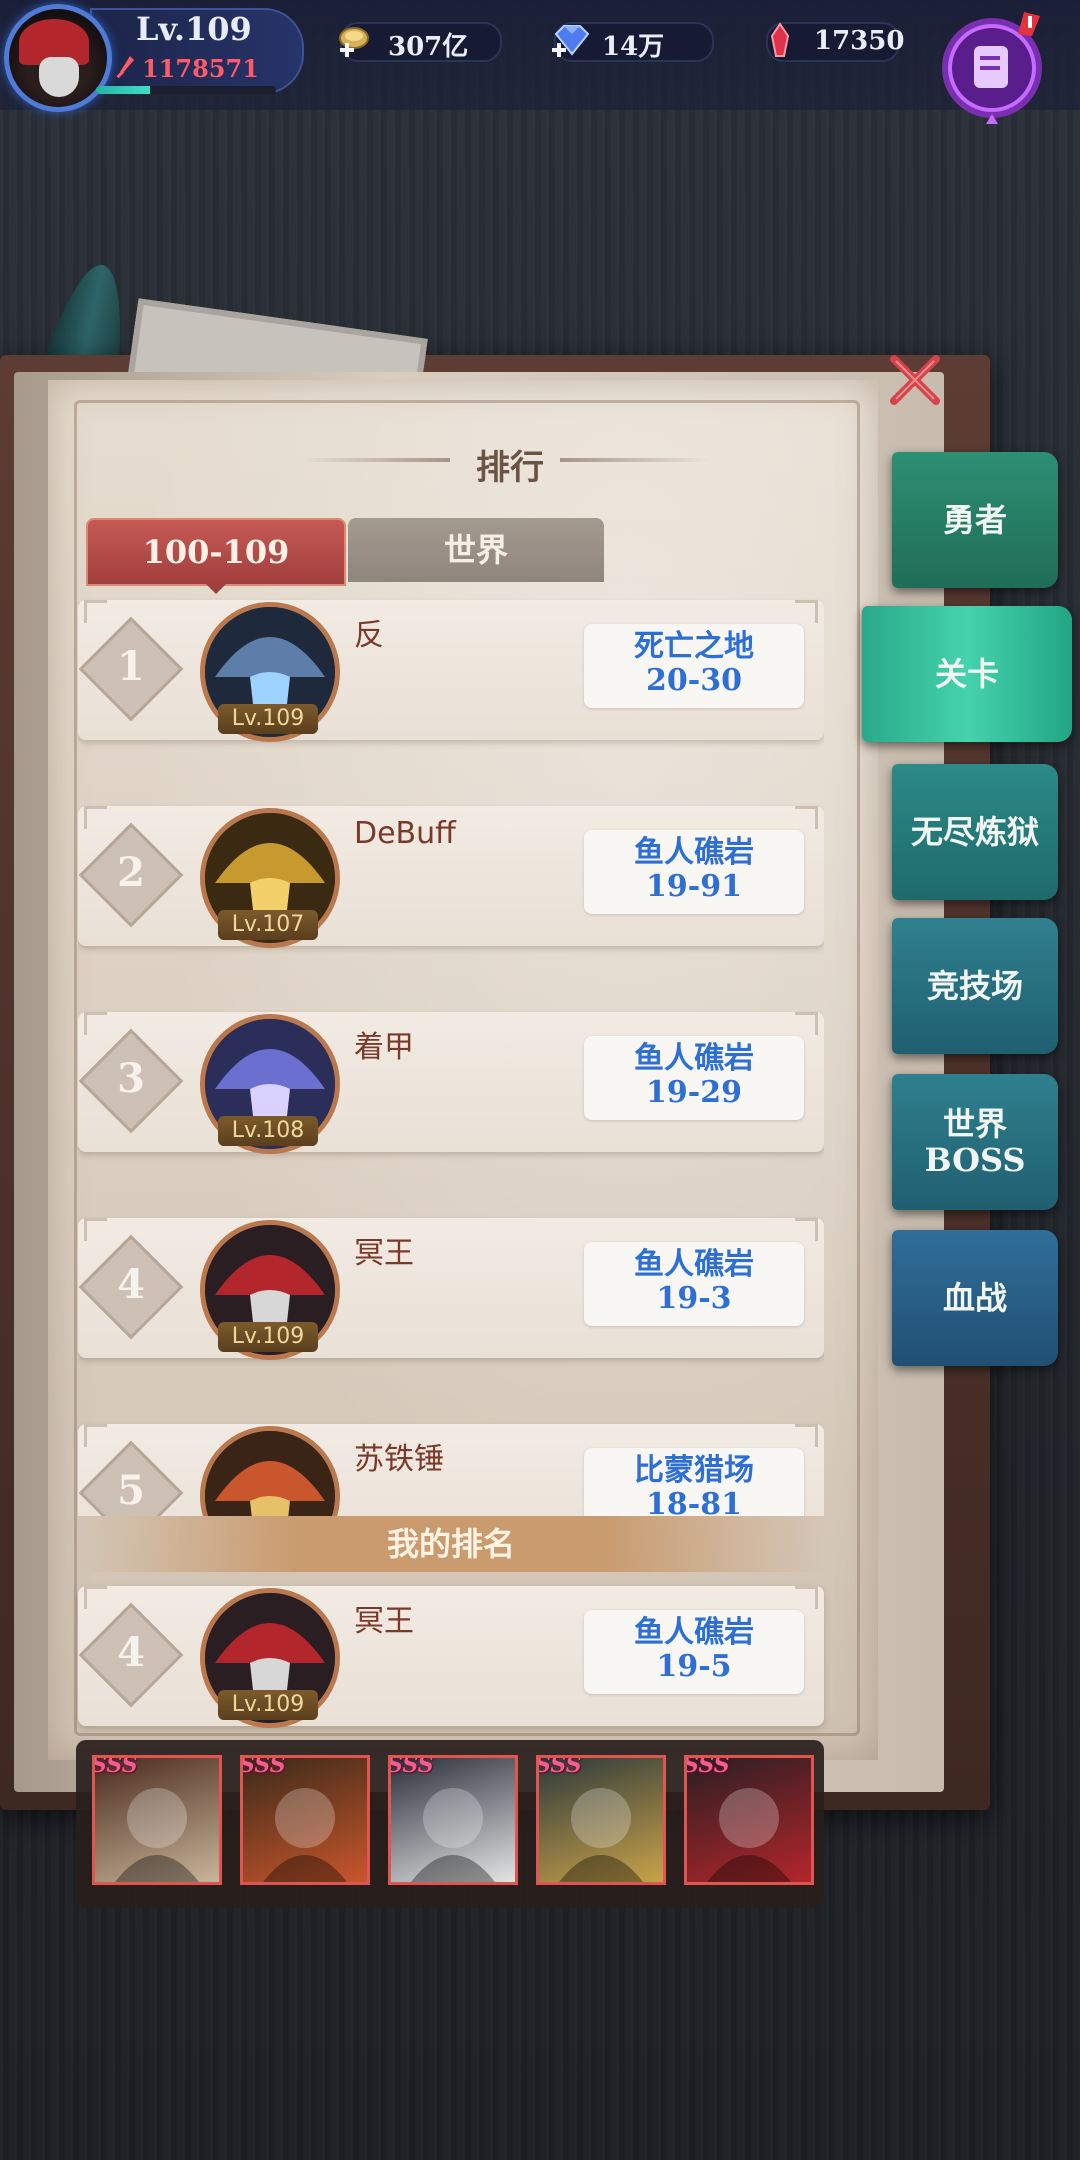 Image resolution: width=1080 pixels, height=2160 pixels. I want to click on stage-box: 鱼人礁岩 19-91, so click(694, 872).